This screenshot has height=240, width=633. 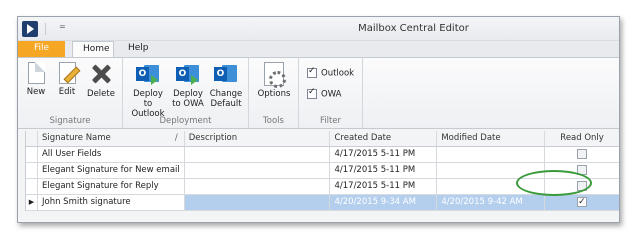 I want to click on delete-button: Delete, so click(x=101, y=80).